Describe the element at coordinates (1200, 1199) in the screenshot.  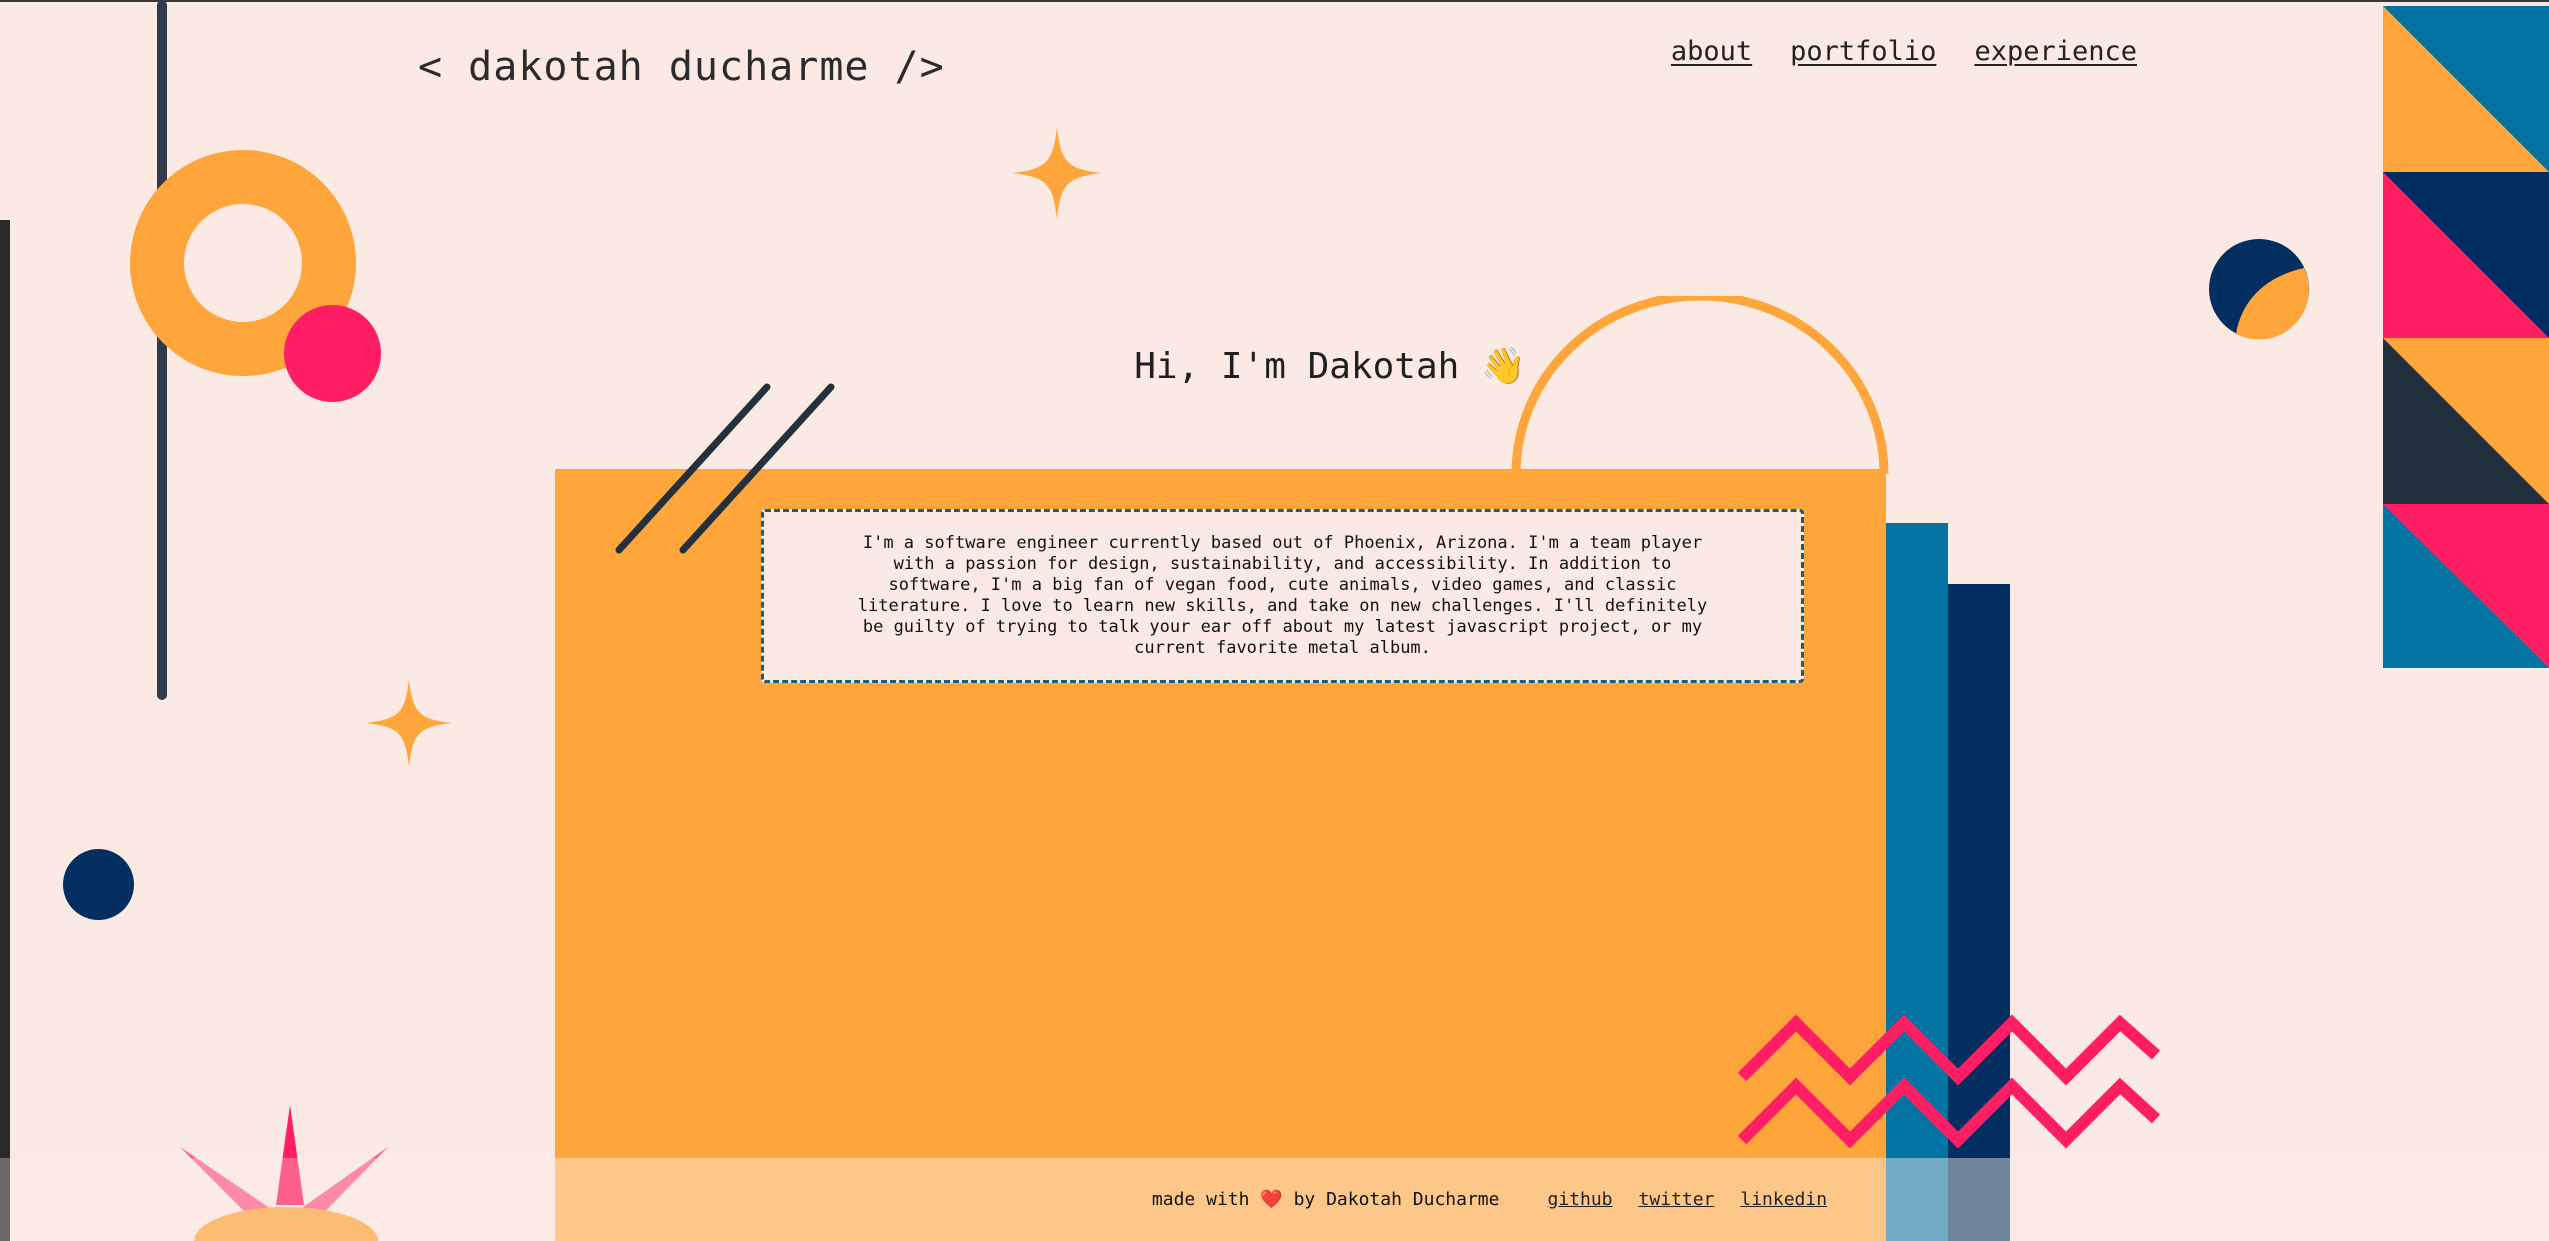
I see `made-with-label: made with` at that location.